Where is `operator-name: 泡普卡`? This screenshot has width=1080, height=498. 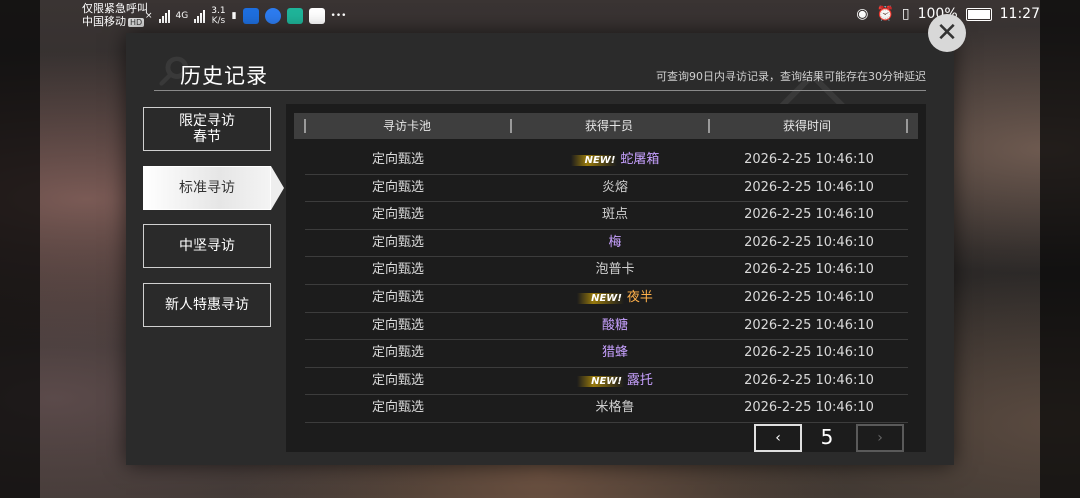
operator-name: 泡普卡 is located at coordinates (615, 270).